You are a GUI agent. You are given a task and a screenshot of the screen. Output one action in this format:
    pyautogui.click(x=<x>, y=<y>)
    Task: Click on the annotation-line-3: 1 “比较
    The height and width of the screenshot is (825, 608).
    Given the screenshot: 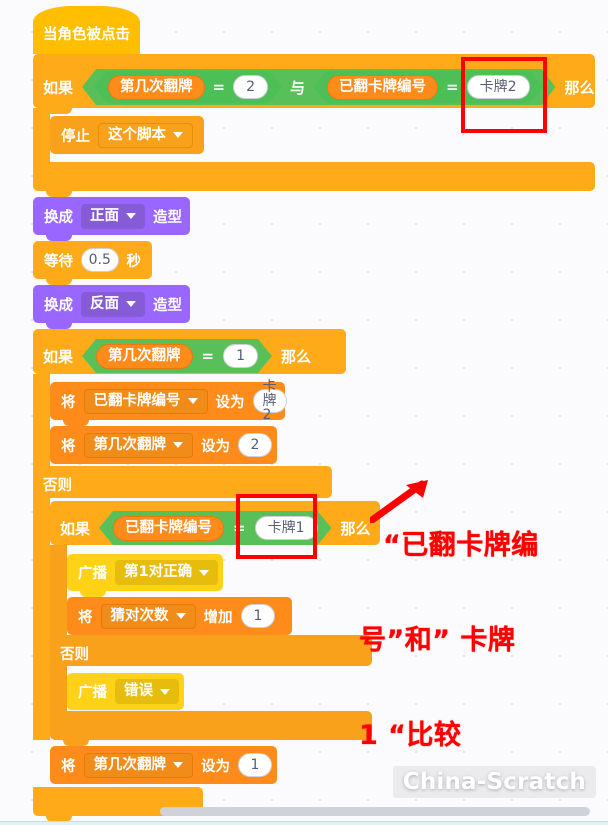 What is the action you would take?
    pyautogui.click(x=410, y=735)
    